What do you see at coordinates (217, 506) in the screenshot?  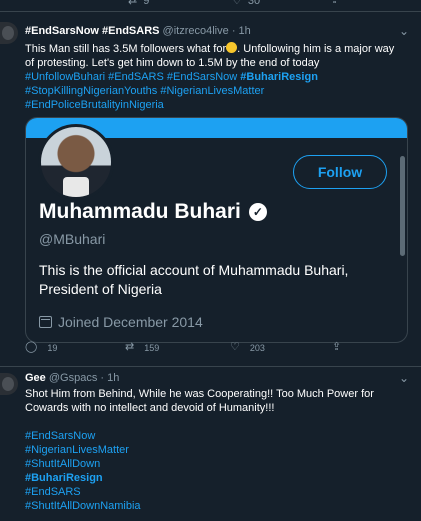 I see `hashtag-link: #ShutItAllDownNamibia` at bounding box center [217, 506].